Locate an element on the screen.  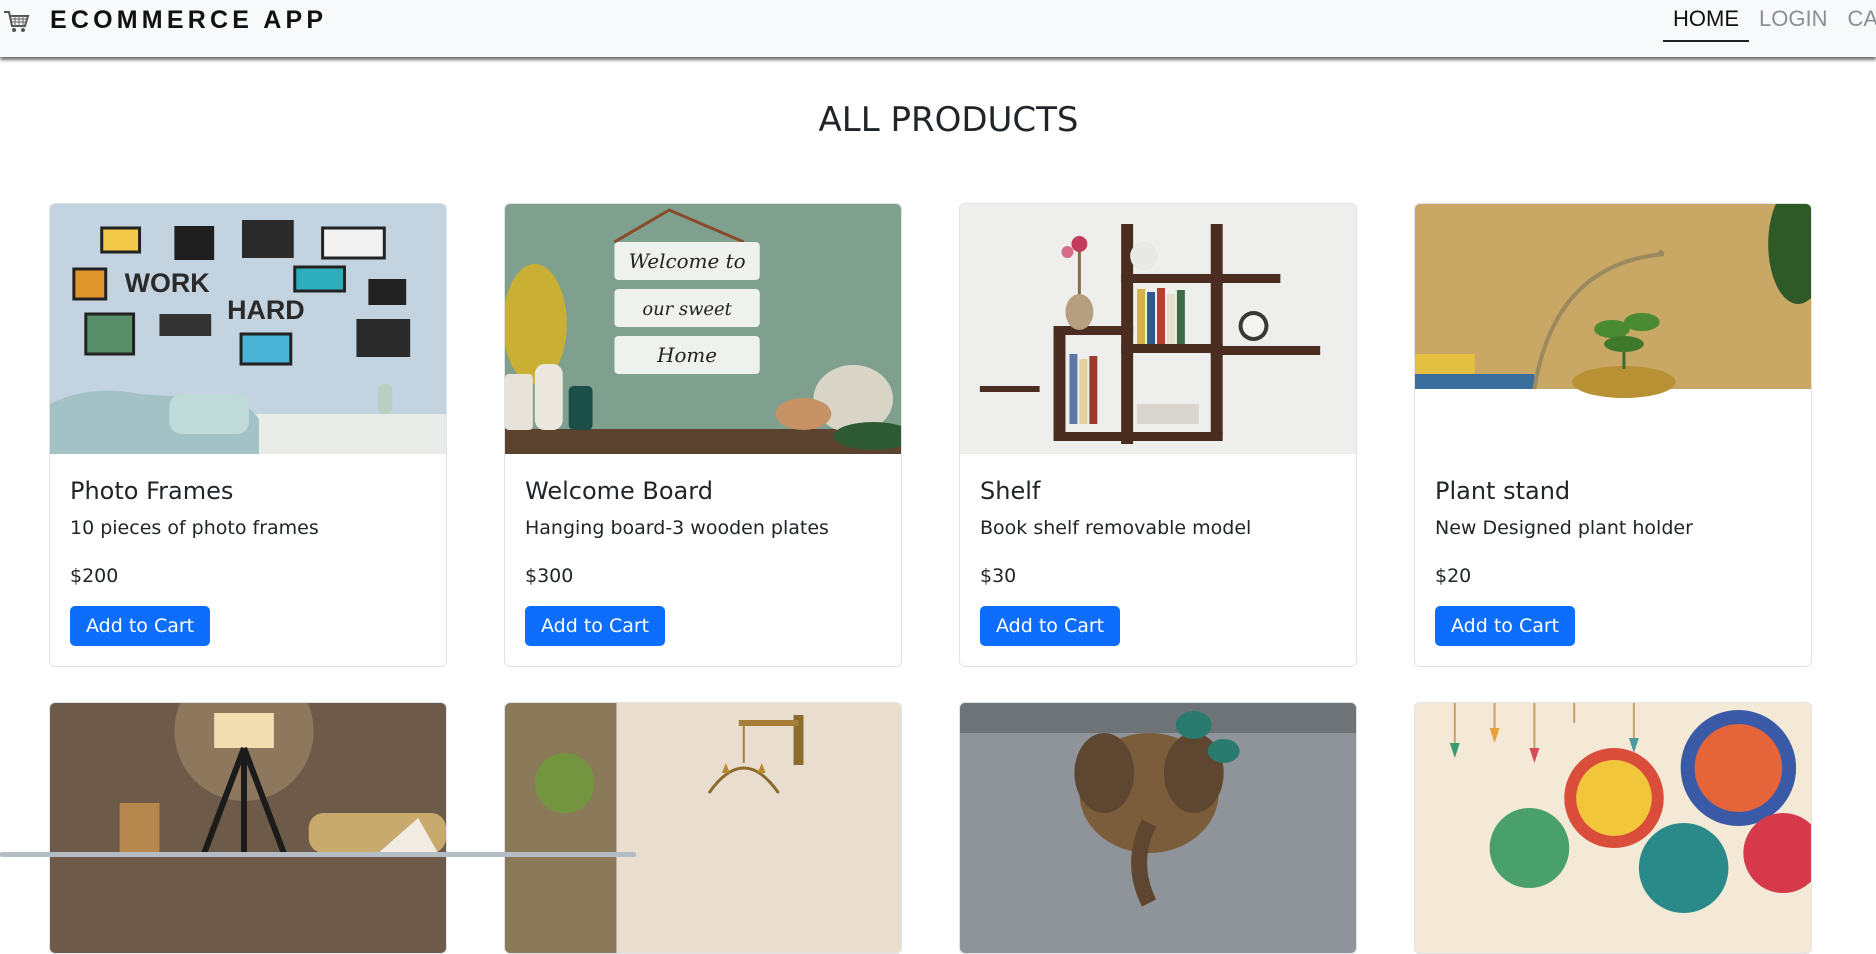
product-title: Plant stand is located at coordinates (1503, 491).